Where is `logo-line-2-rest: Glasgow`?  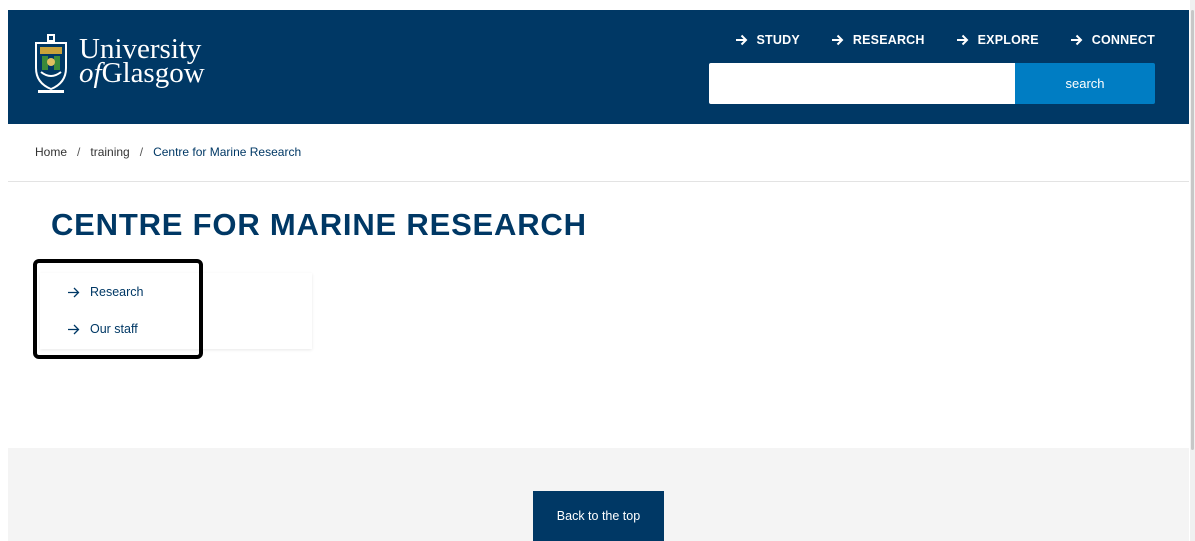
logo-line-2-rest: Glasgow is located at coordinates (153, 73).